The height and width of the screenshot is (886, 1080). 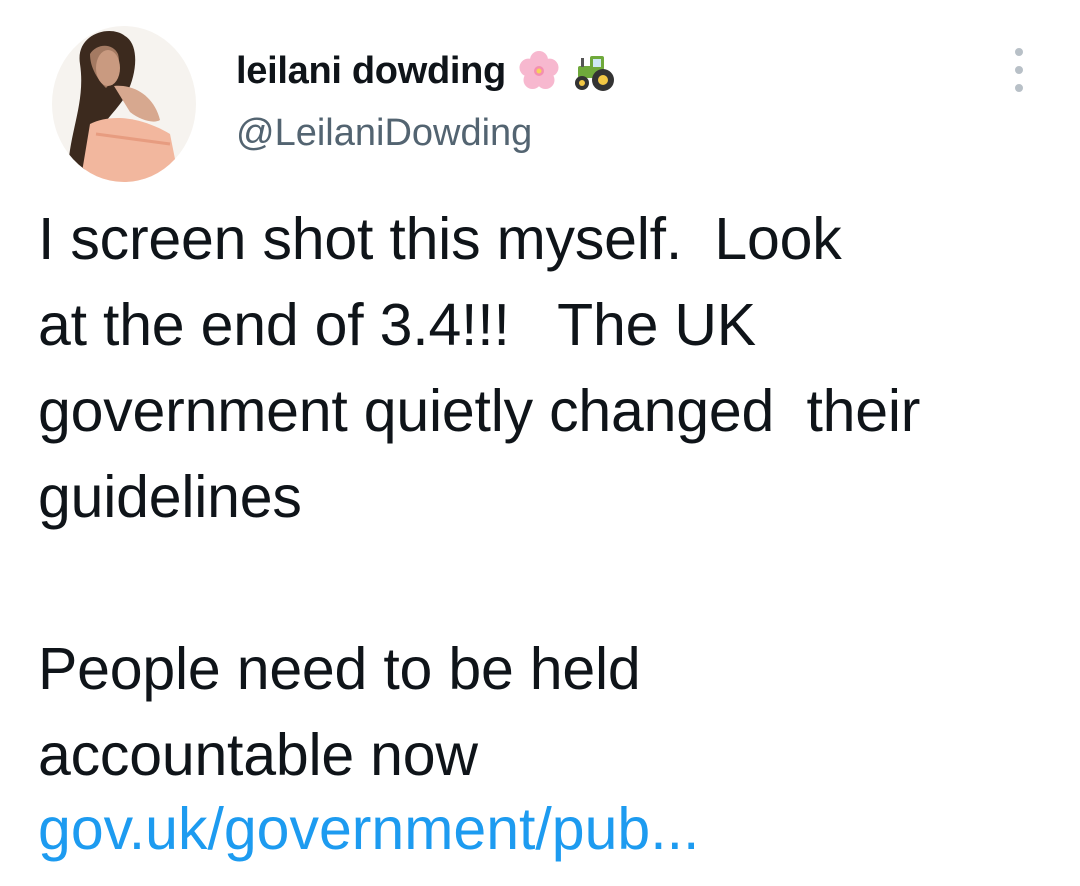 I want to click on tweet-line: I screen shot this myself. Look, so click(x=440, y=239).